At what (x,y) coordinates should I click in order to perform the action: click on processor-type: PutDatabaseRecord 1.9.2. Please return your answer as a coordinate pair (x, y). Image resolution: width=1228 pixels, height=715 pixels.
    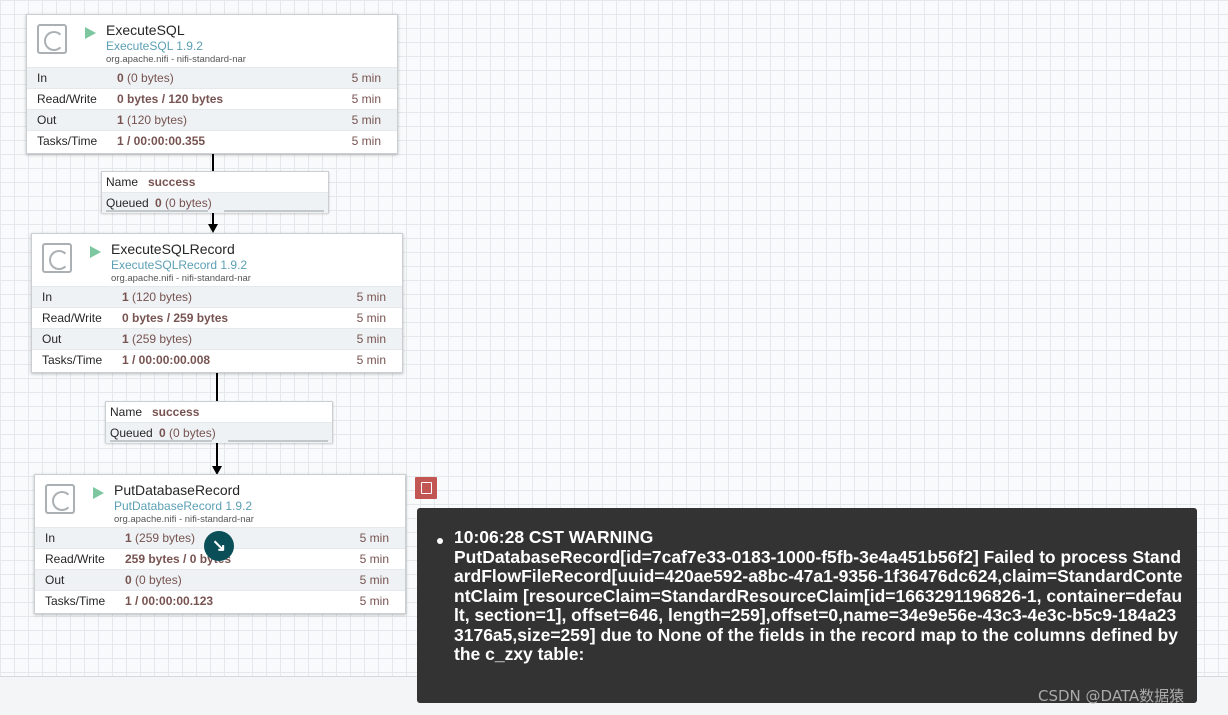
    Looking at the image, I should click on (183, 506).